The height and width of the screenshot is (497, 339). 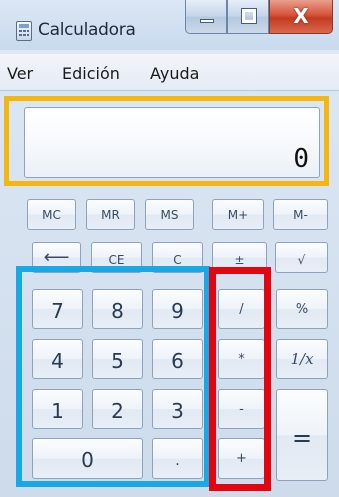 I want to click on close-button: X, so click(x=301, y=17).